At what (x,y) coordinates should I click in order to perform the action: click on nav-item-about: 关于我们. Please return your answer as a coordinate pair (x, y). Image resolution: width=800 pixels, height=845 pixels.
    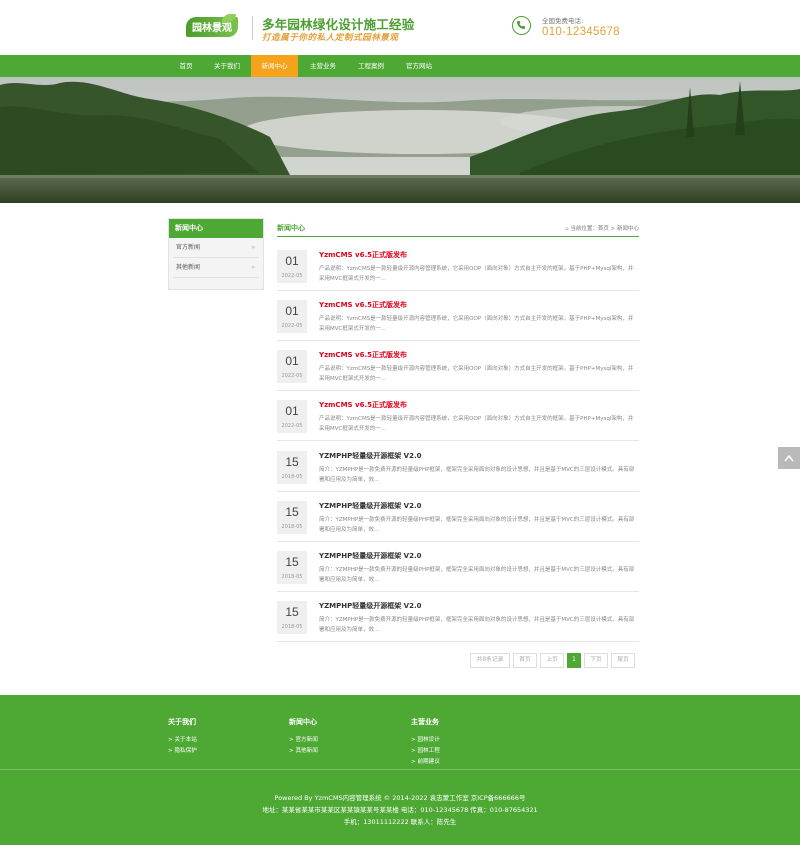
    Looking at the image, I should click on (227, 66).